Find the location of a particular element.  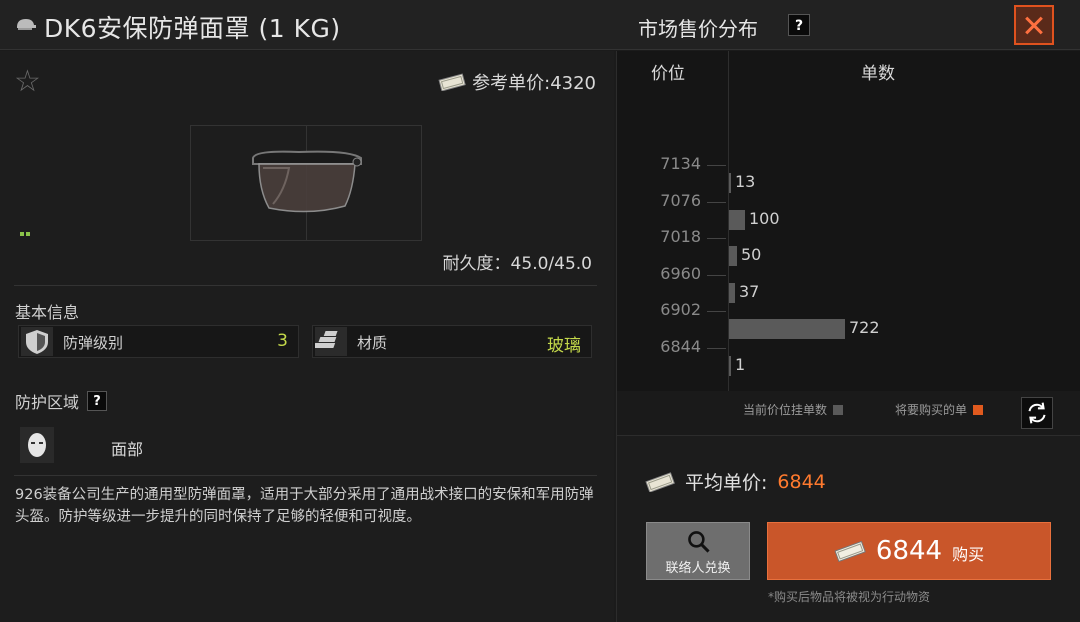

buy-price: 6844 is located at coordinates (909, 551).